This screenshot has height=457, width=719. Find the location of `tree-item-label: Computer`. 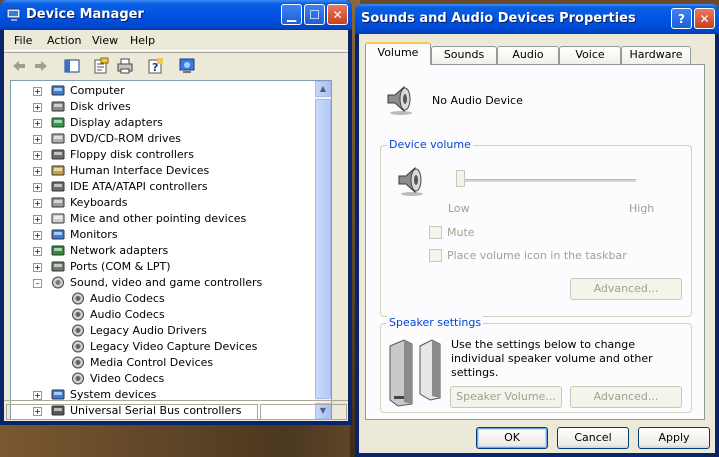

tree-item-label: Computer is located at coordinates (97, 90).